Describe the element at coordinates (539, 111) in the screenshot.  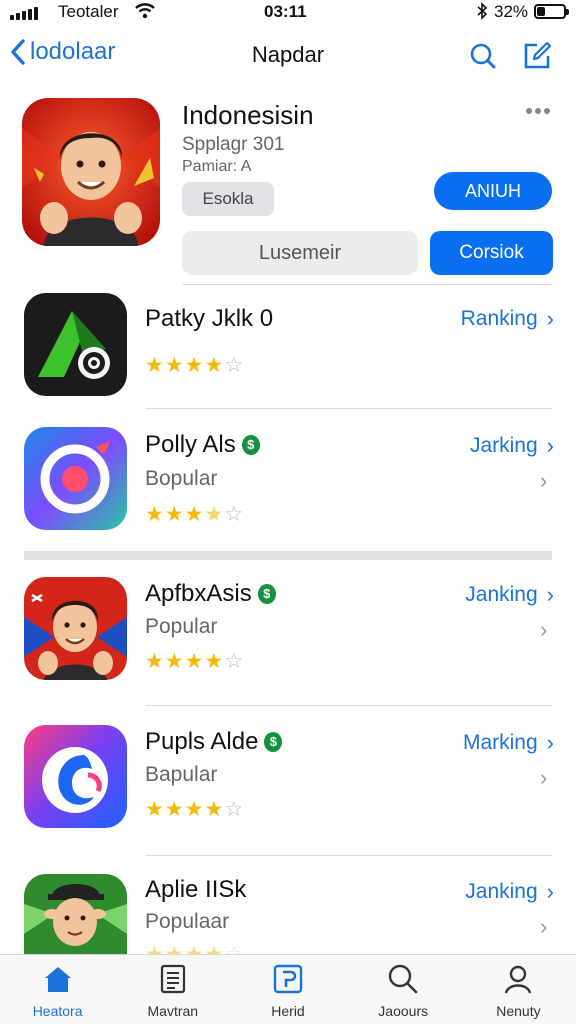
I see `more-options-icon` at that location.